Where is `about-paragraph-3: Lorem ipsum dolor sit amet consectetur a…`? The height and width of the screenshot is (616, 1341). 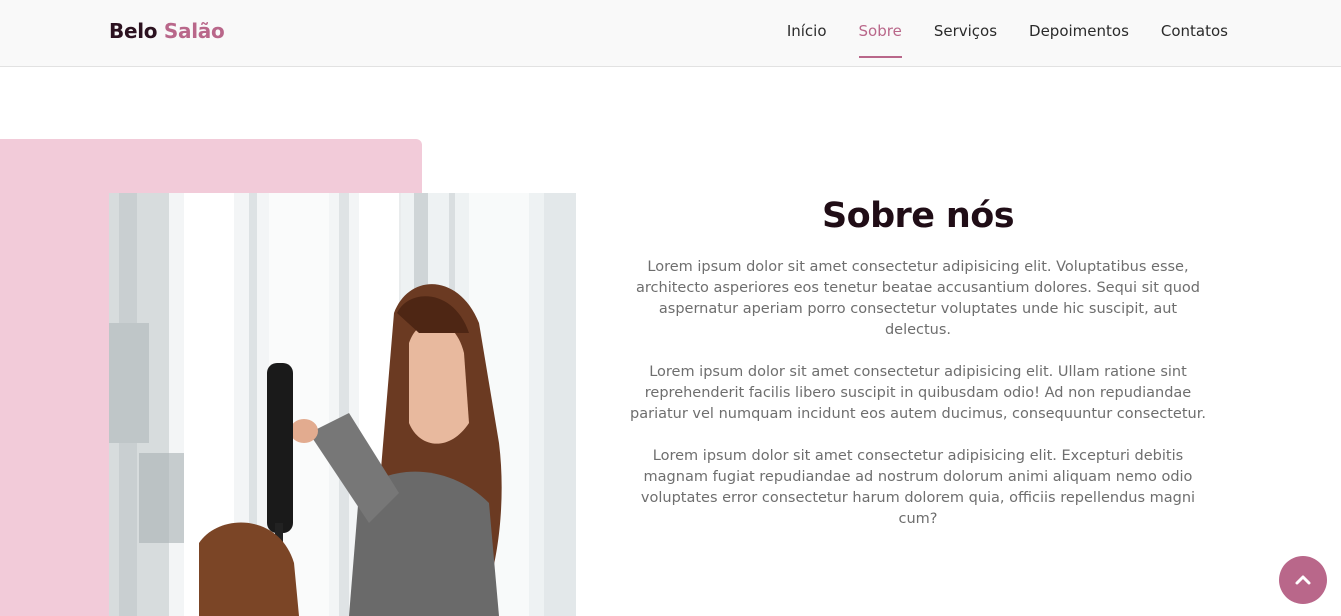 about-paragraph-3: Lorem ipsum dolor sit amet consectetur a… is located at coordinates (918, 487).